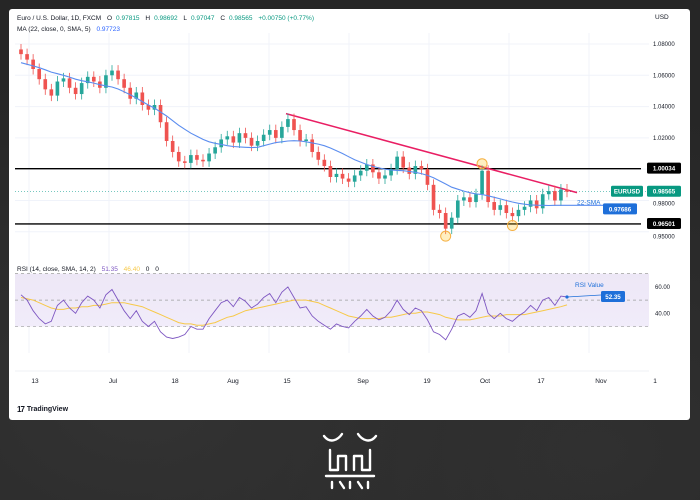  I want to click on x-tick-label: 13, so click(35, 381).